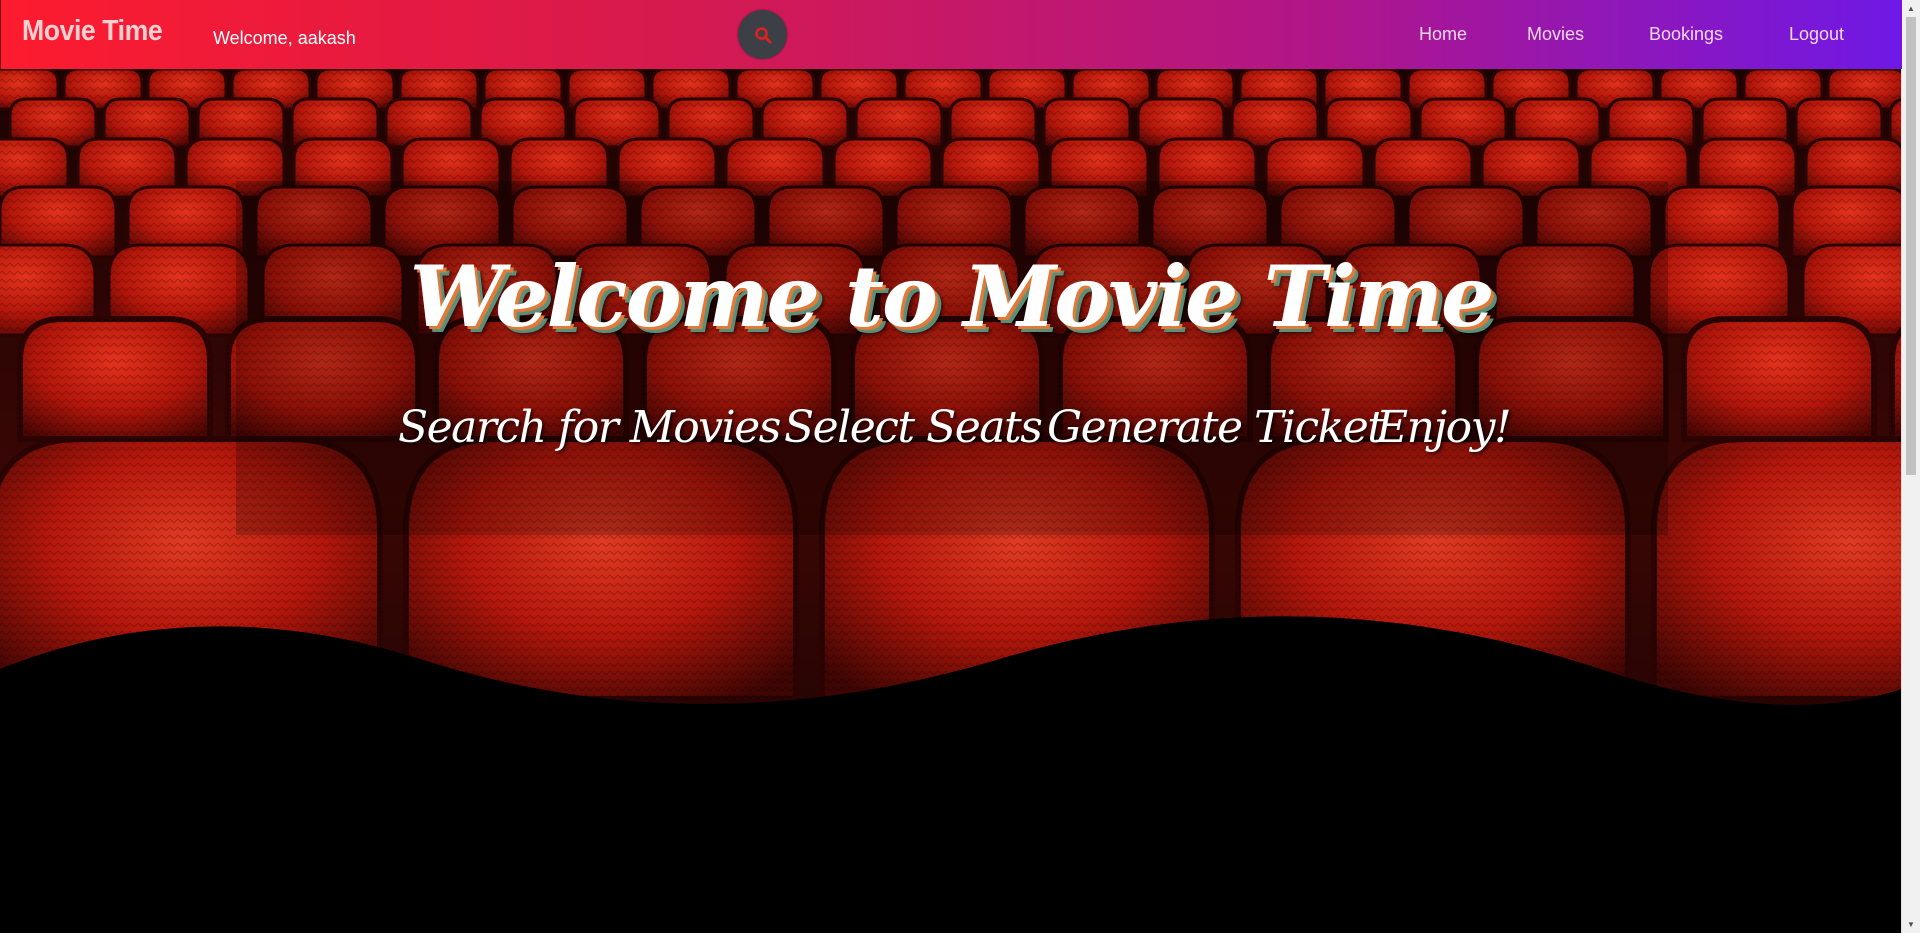  I want to click on vertical-scrollbar: ▲ ▼, so click(1910, 466).